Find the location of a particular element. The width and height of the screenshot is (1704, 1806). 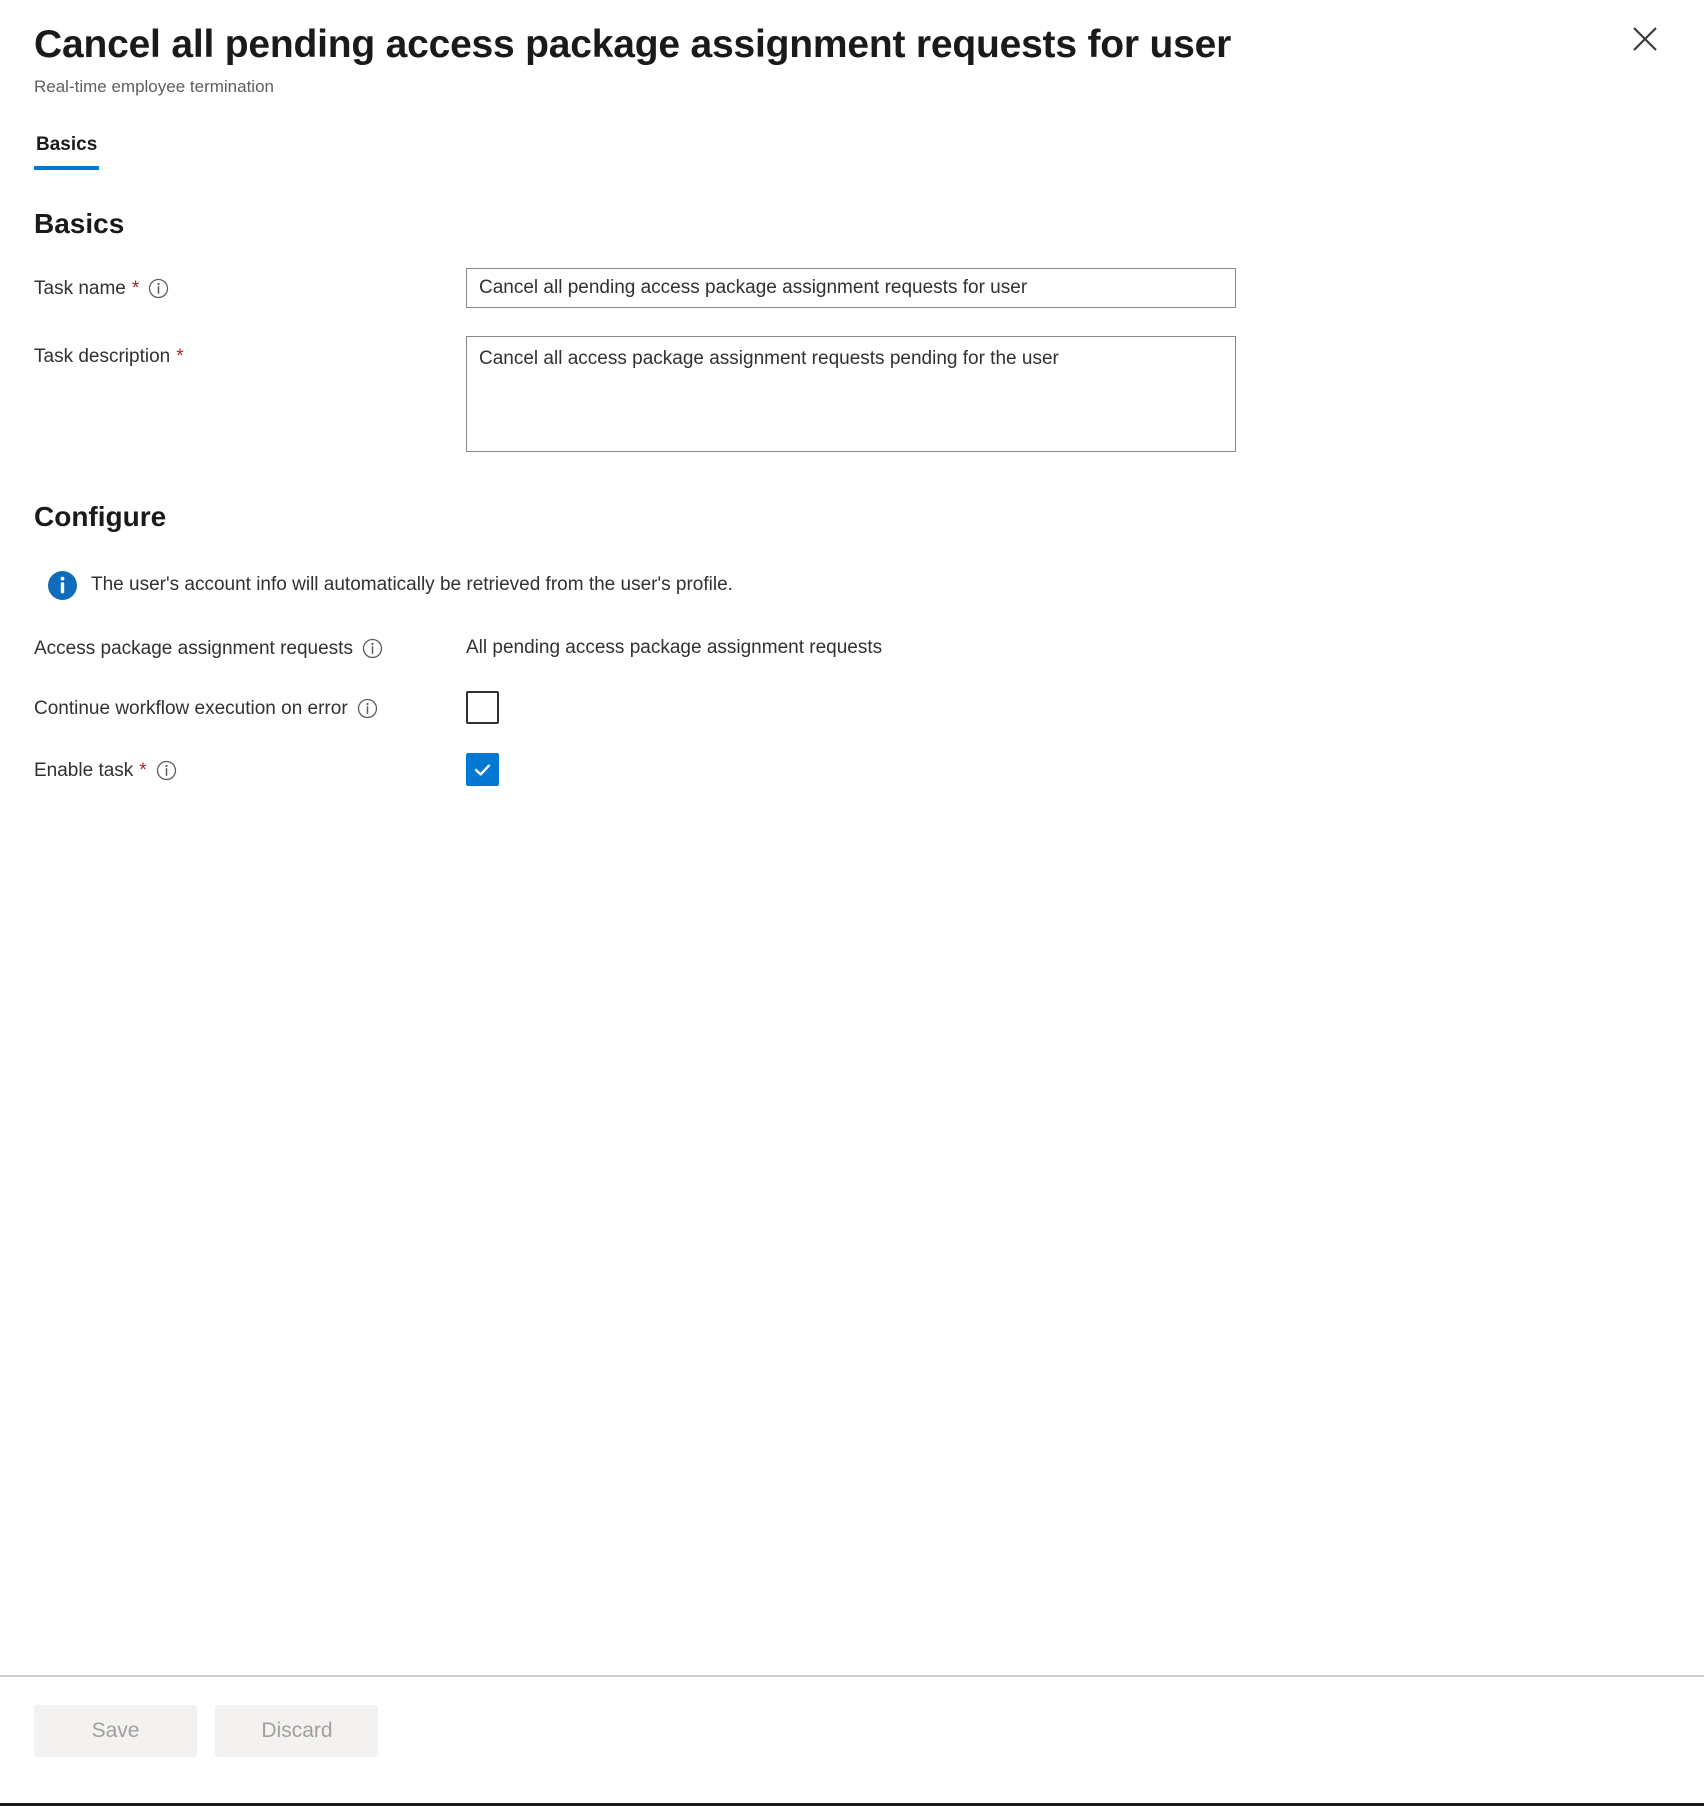

field-row-enable-task: Enable task * is located at coordinates (852, 768).